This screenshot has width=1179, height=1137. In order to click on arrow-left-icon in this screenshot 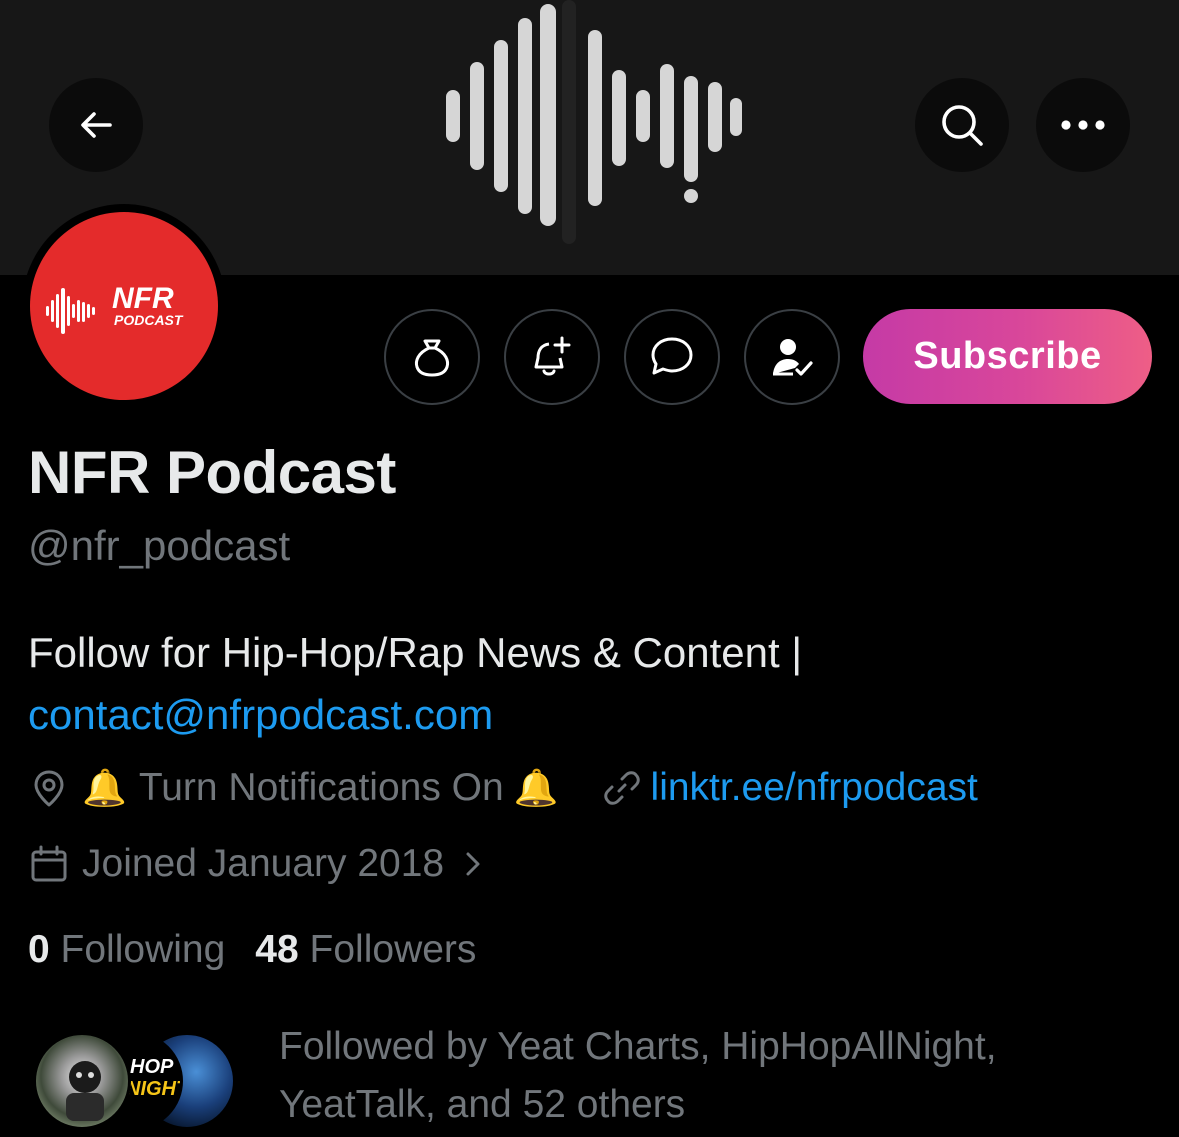, I will do `click(96, 125)`.